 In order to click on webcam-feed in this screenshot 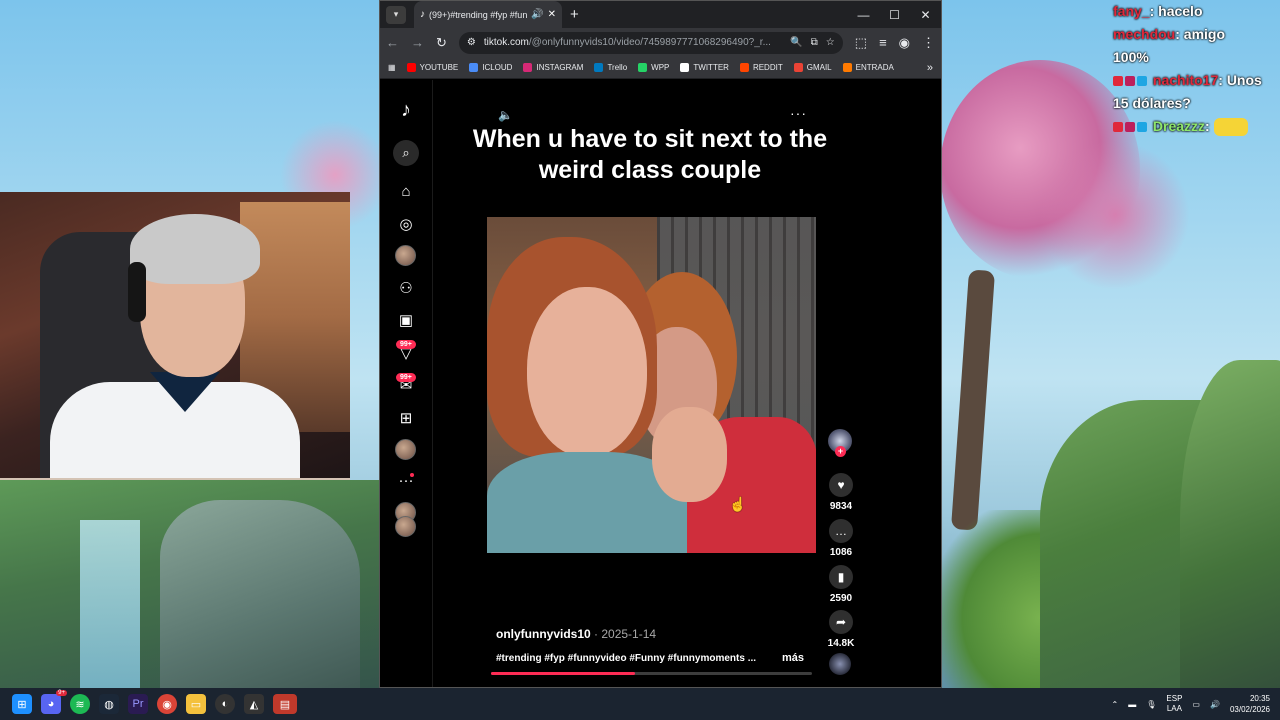, I will do `click(175, 336)`.